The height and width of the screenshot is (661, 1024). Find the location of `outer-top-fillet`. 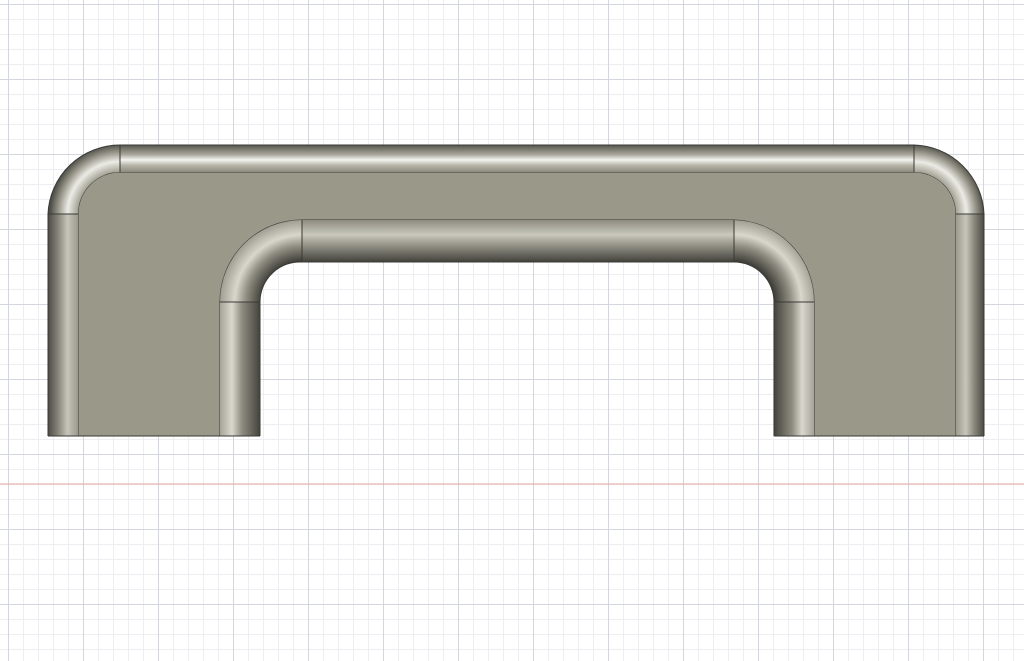

outer-top-fillet is located at coordinates (517, 158).